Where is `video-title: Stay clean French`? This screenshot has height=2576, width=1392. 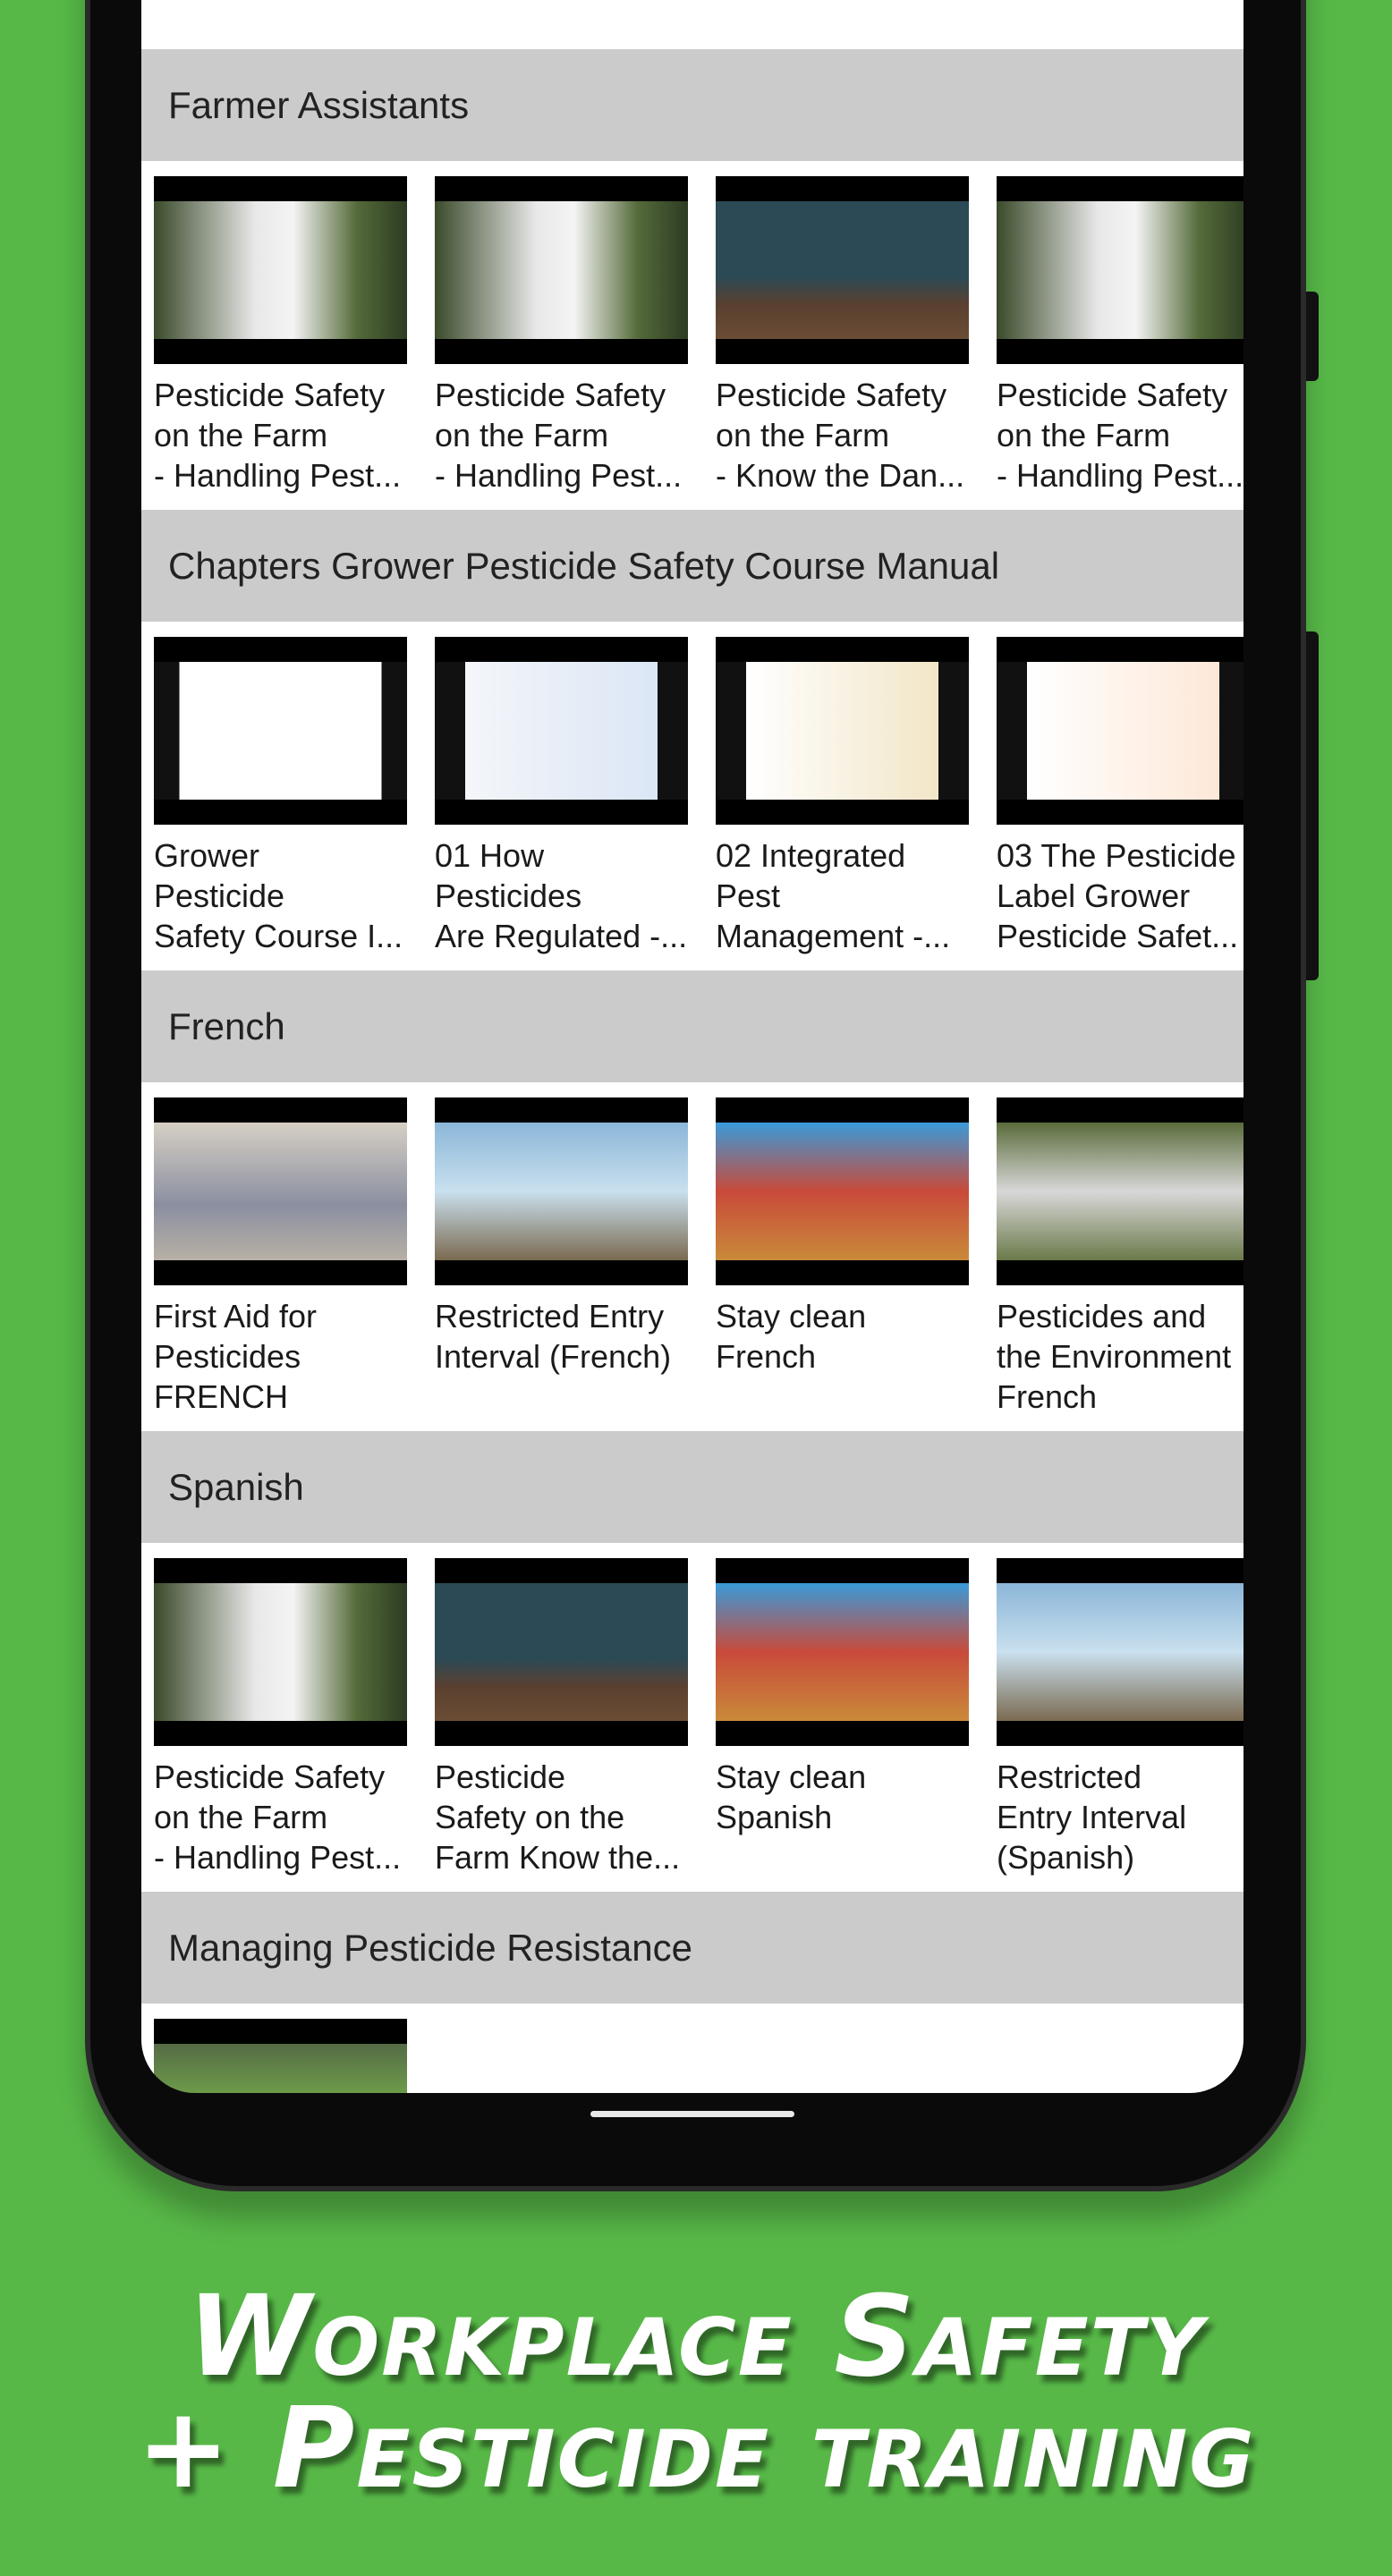
video-title: Stay clean French is located at coordinates (850, 1336).